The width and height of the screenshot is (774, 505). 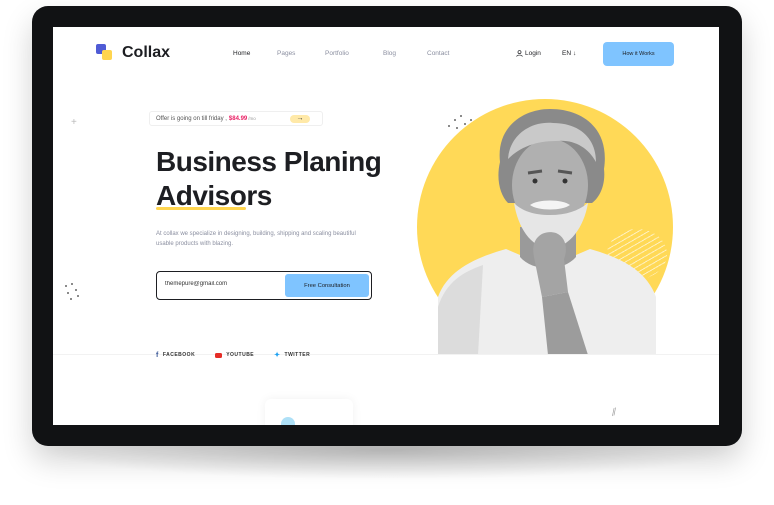 I want to click on plus-decoration-icon: +, so click(x=74, y=122).